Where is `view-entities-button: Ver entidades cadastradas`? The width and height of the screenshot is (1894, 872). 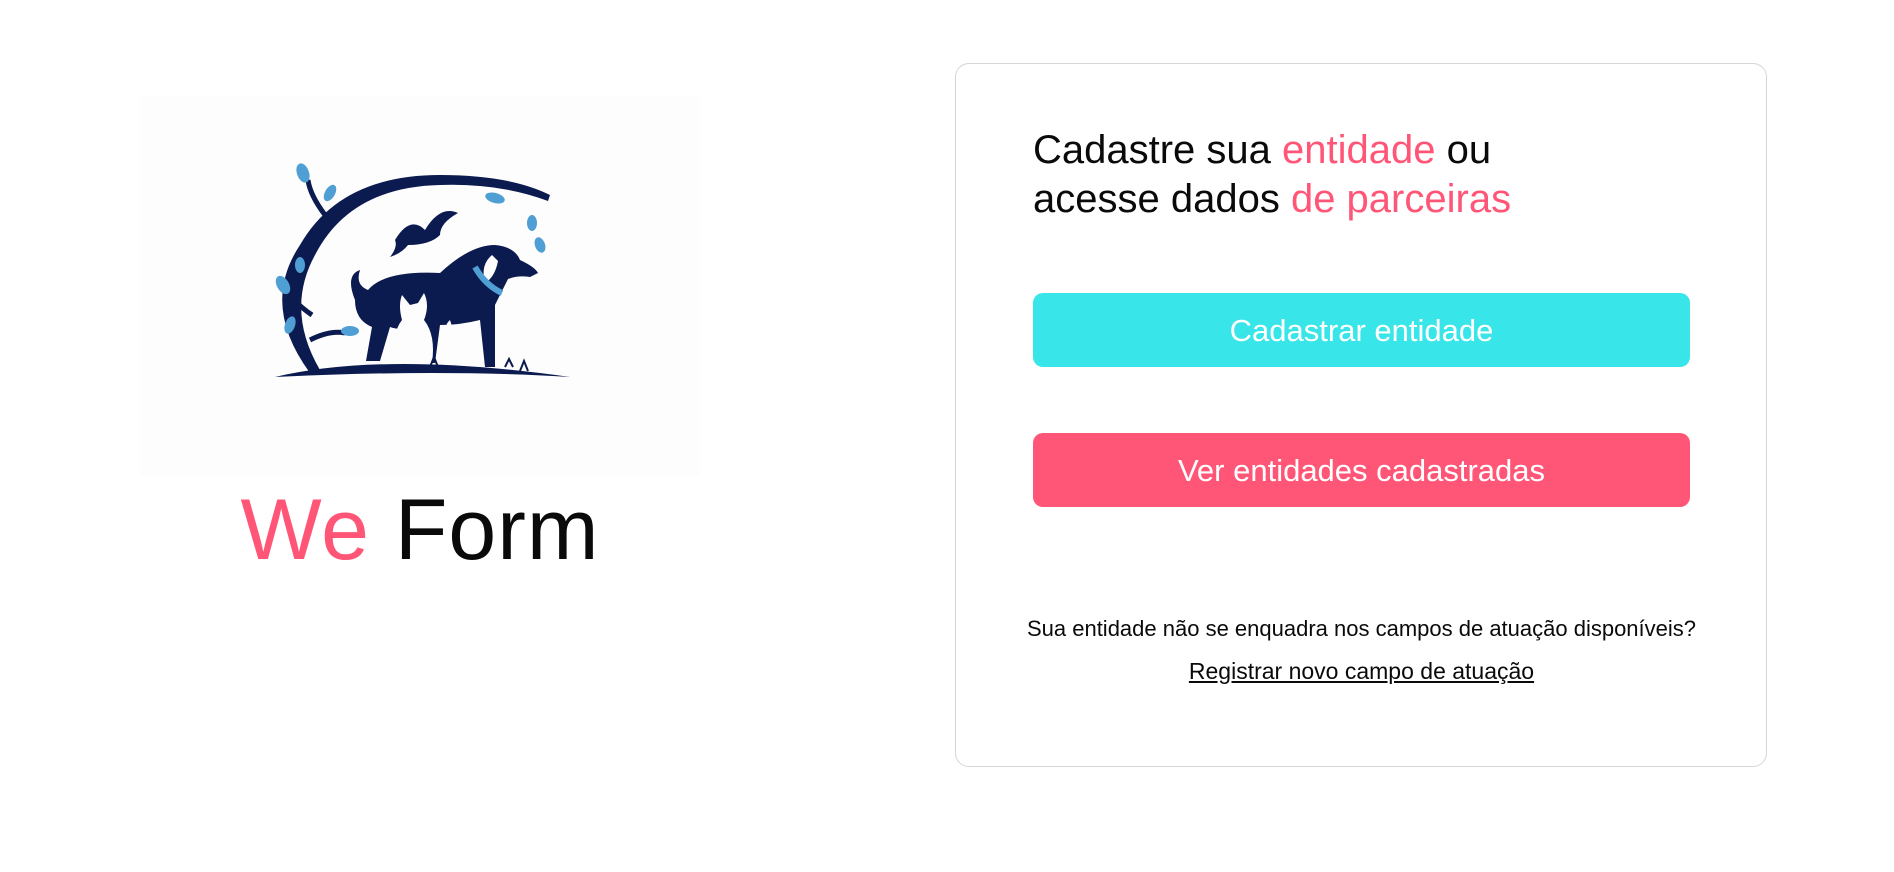
view-entities-button: Ver entidades cadastradas is located at coordinates (1361, 470).